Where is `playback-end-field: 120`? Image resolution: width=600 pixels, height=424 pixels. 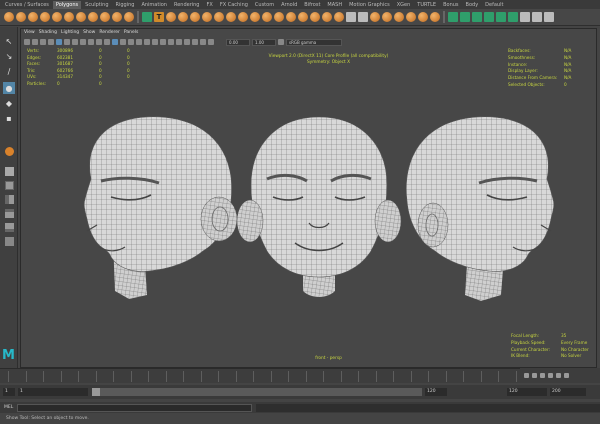 playback-end-field: 120 is located at coordinates (436, 392).